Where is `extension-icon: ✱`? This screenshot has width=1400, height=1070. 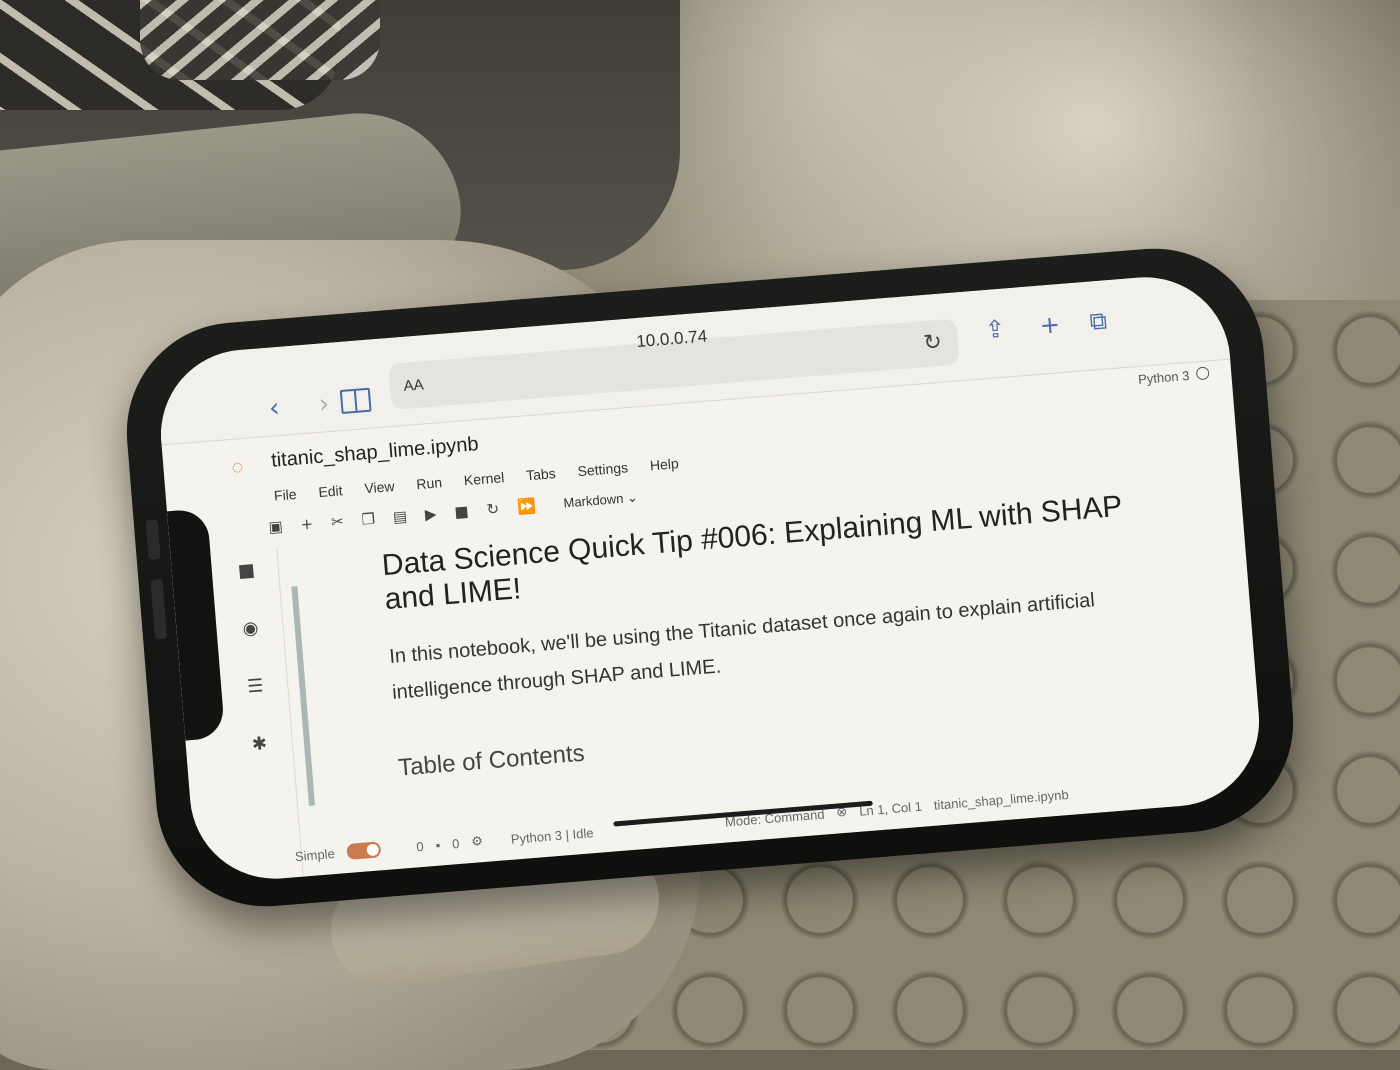 extension-icon: ✱ is located at coordinates (259, 744).